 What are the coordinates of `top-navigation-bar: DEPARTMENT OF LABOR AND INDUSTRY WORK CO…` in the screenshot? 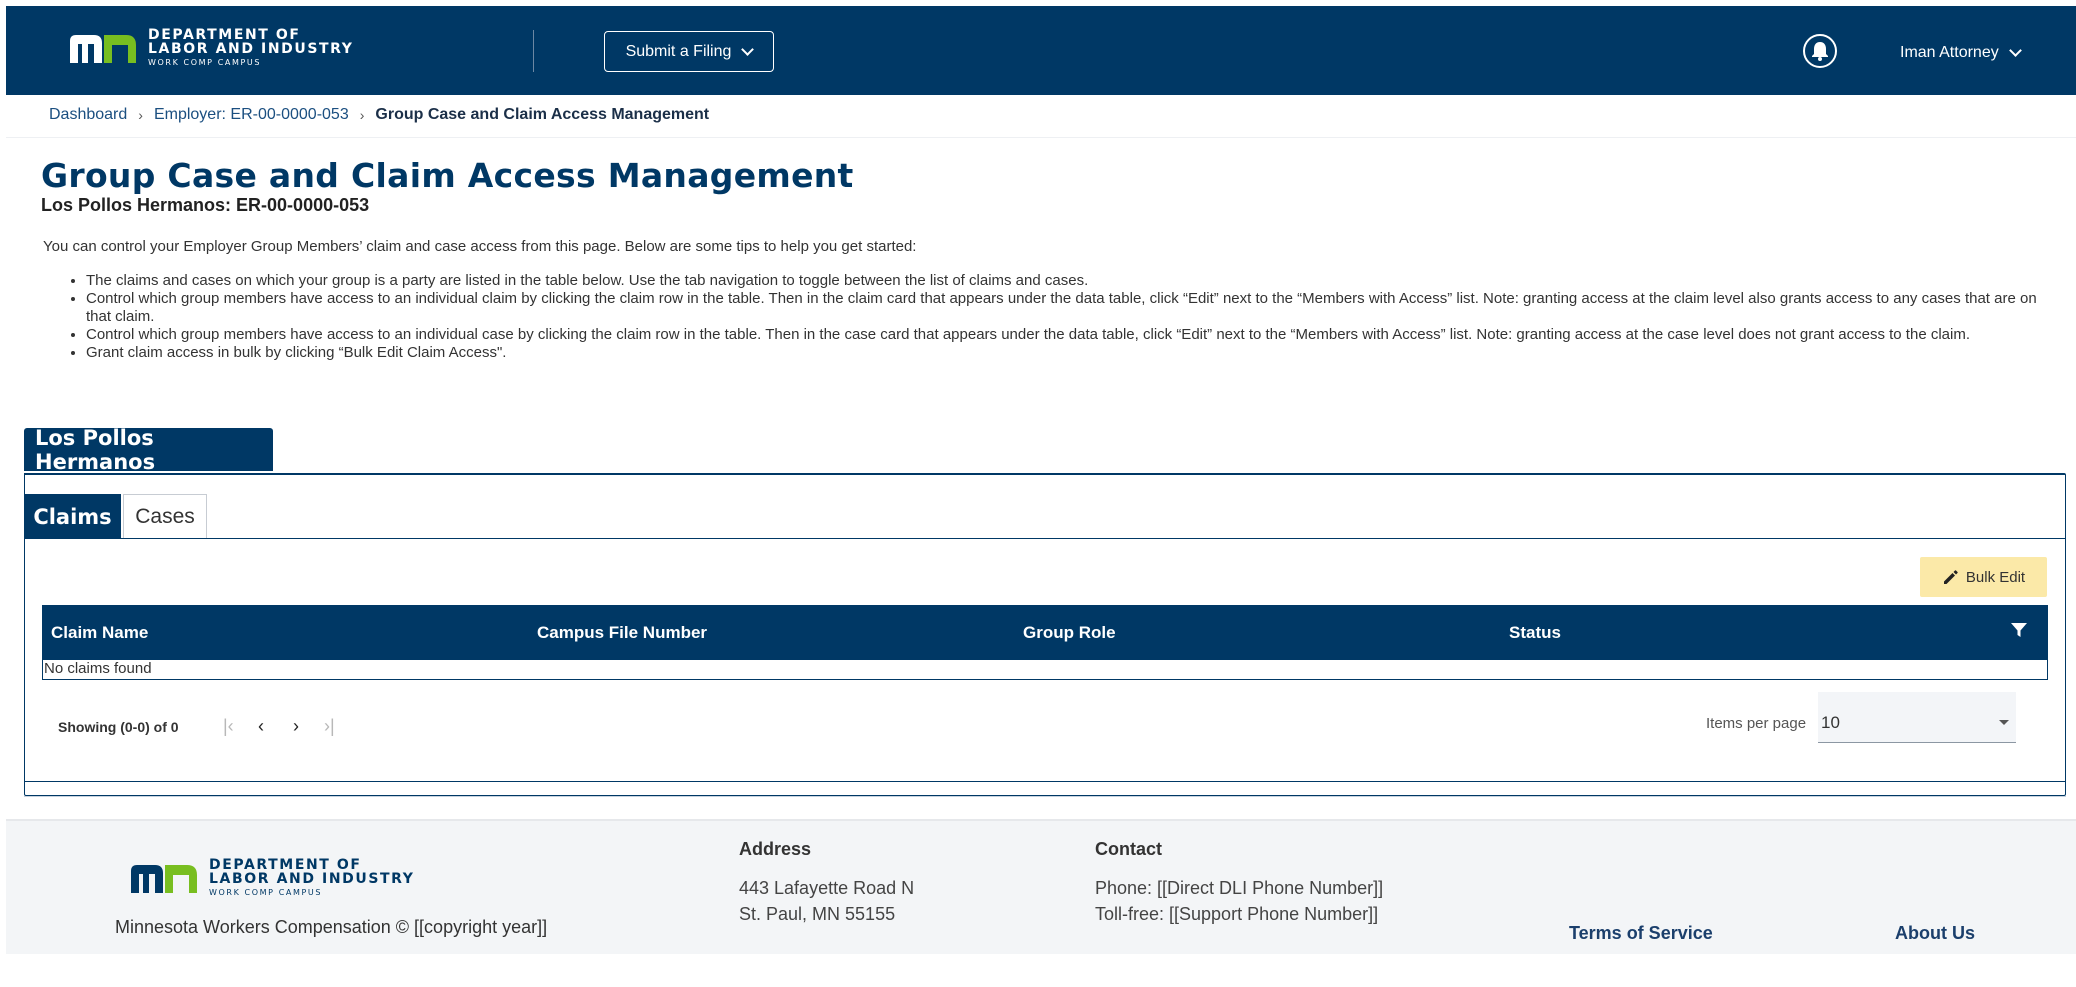 It's located at (1041, 50).